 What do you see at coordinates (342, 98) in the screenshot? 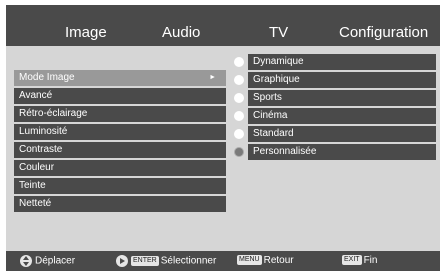
I see `option-label: Sports` at bounding box center [342, 98].